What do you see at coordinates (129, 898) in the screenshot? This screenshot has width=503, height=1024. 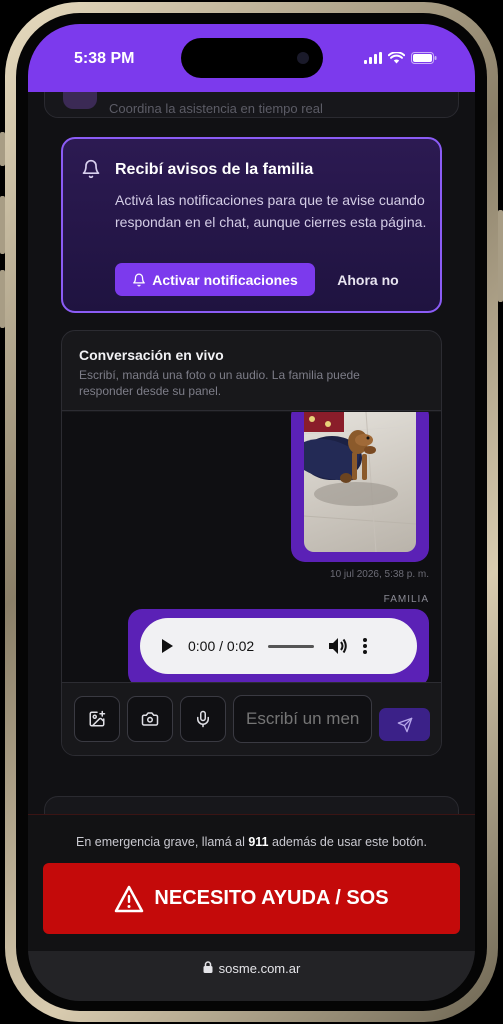 I see `warning-icon` at bounding box center [129, 898].